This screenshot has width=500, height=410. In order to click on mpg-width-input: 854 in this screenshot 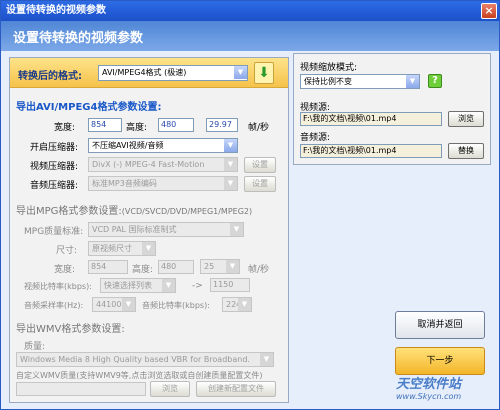, I will do `click(108, 267)`.